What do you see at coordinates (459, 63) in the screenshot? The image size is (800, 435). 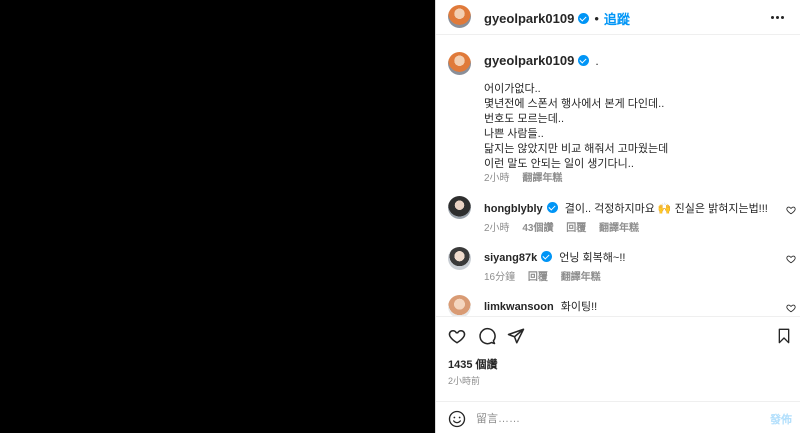 I see `caption-avatar` at bounding box center [459, 63].